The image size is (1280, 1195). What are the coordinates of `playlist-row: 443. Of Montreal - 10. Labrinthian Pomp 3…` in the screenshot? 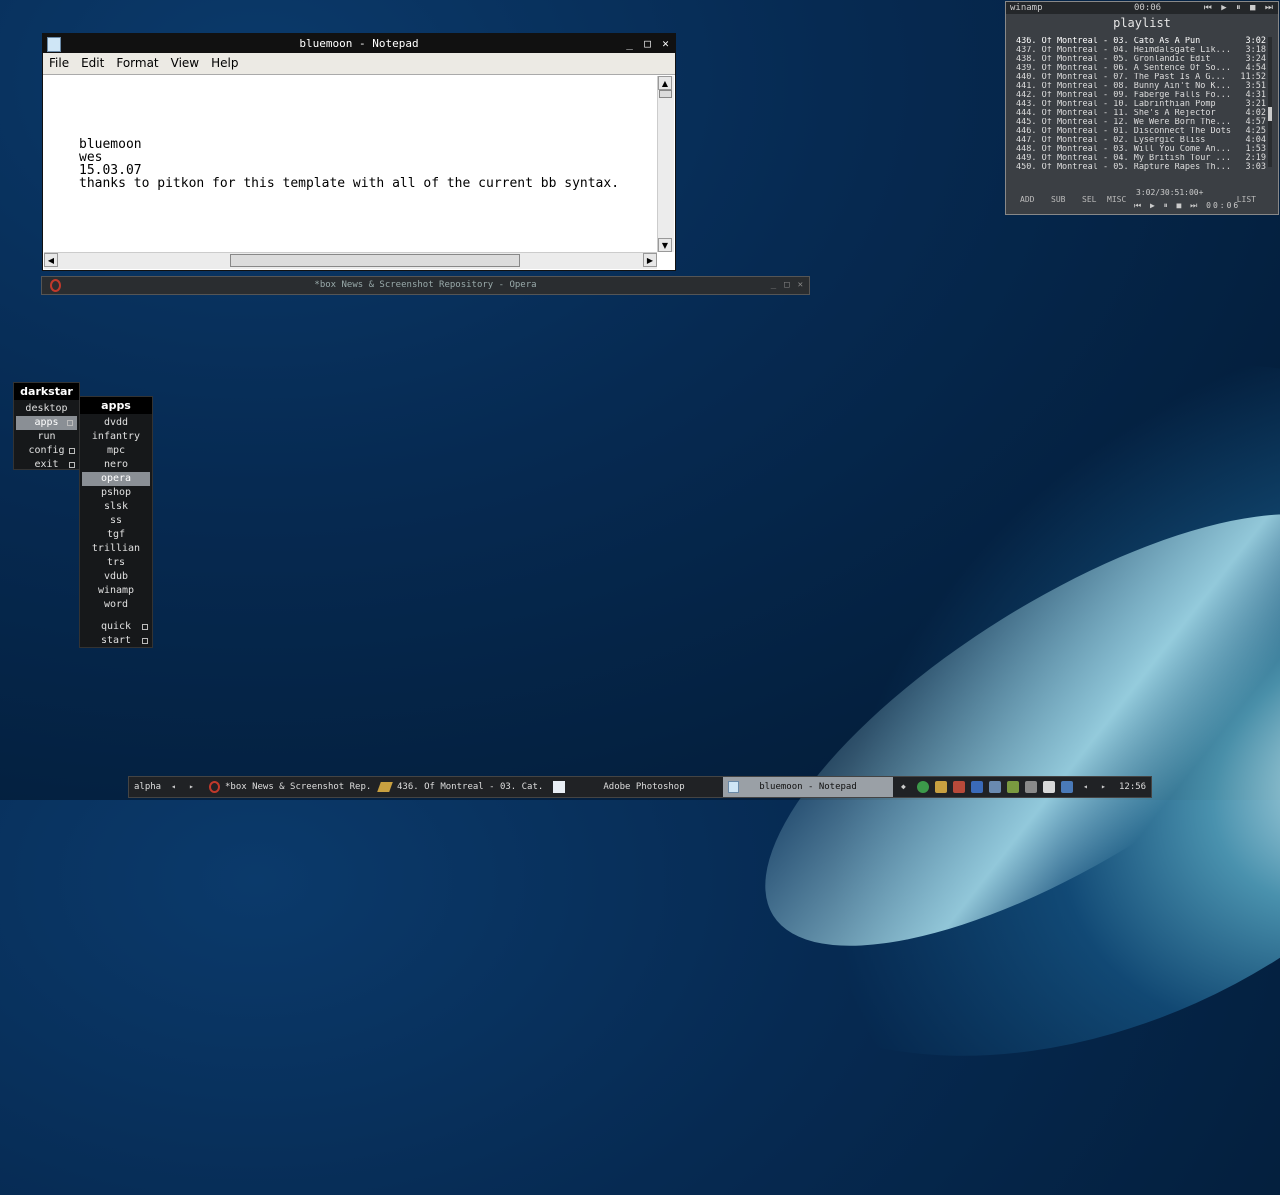 It's located at (1141, 104).